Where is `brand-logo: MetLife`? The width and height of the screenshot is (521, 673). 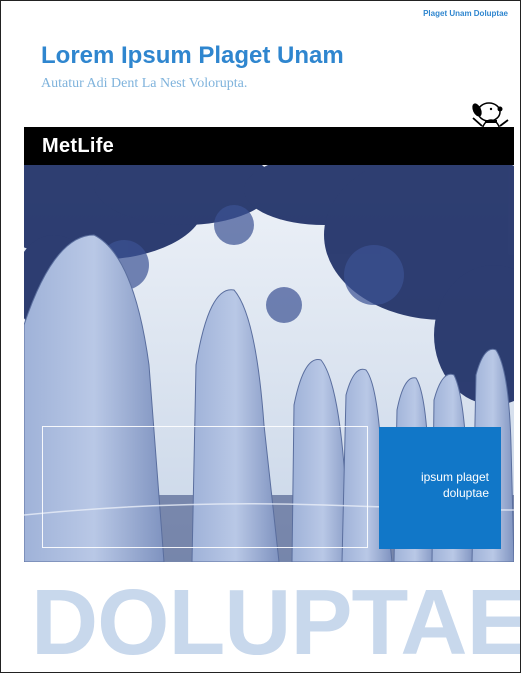 brand-logo: MetLife is located at coordinates (78, 146).